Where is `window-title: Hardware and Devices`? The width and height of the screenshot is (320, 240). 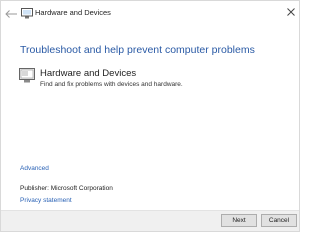
window-title: Hardware and Devices is located at coordinates (73, 12).